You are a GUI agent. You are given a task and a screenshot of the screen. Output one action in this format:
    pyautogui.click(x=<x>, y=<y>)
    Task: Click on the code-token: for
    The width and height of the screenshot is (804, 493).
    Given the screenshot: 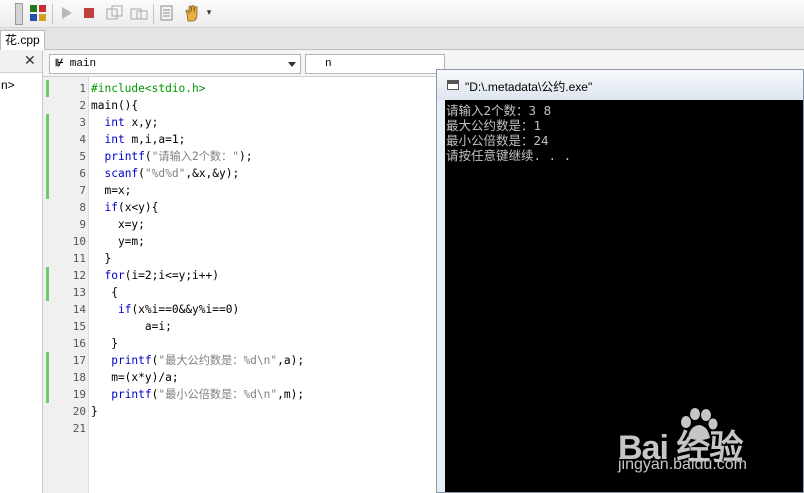 What is the action you would take?
    pyautogui.click(x=114, y=275)
    